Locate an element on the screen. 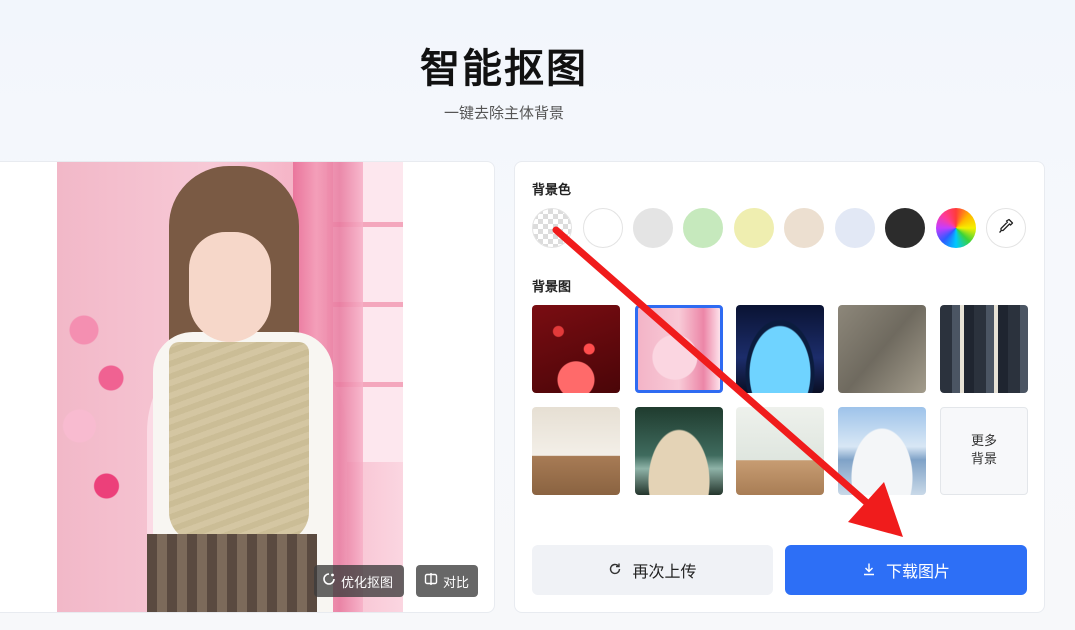 The width and height of the screenshot is (1075, 630). refine-icon is located at coordinates (329, 581).